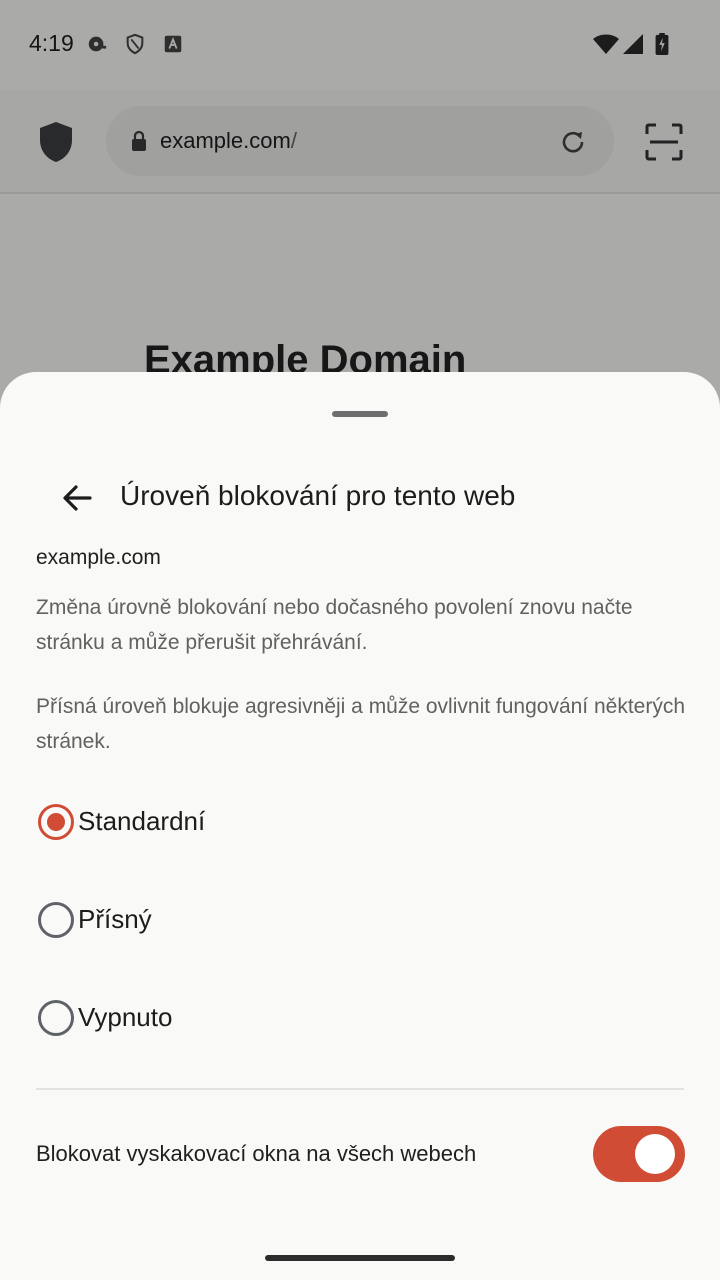 This screenshot has width=720, height=1280. What do you see at coordinates (318, 495) in the screenshot?
I see `sheet-title: Úroveň blokování pro tento web` at bounding box center [318, 495].